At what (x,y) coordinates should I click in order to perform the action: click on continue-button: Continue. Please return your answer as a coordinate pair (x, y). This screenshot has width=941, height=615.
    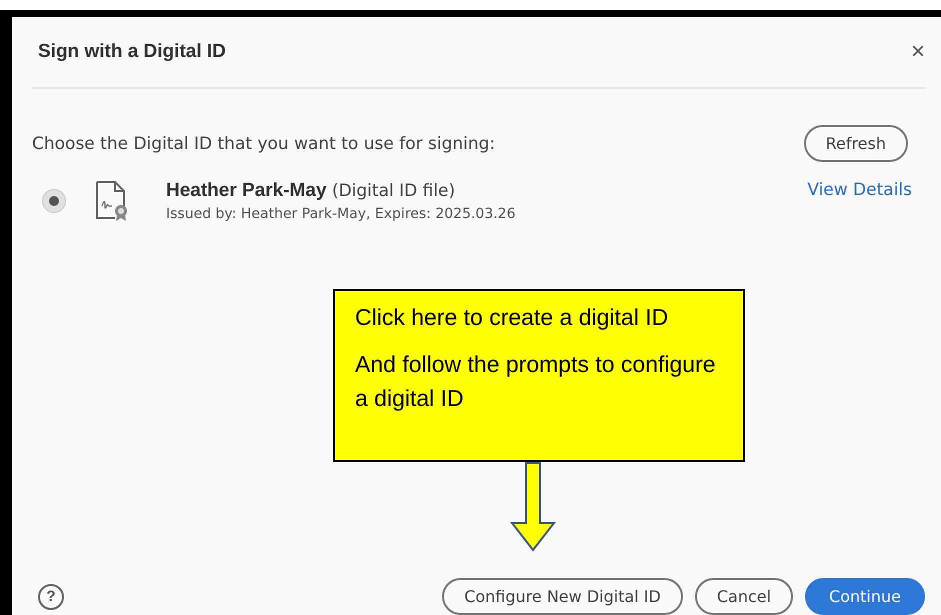
    Looking at the image, I should click on (865, 596).